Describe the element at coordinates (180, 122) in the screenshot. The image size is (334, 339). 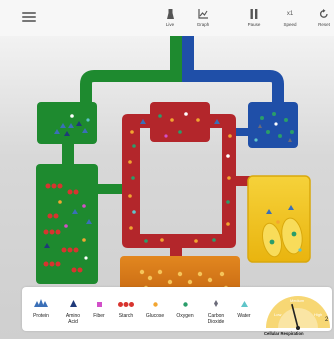
I see `red-heart-chamber` at that location.